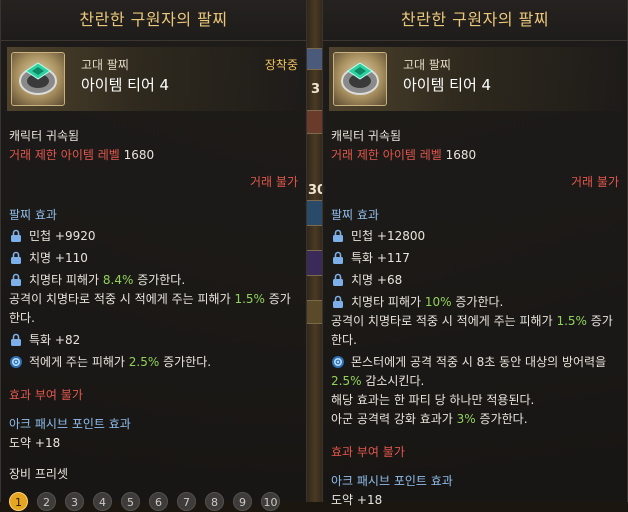  I want to click on effect-line: 민첩 +12800, so click(475, 236).